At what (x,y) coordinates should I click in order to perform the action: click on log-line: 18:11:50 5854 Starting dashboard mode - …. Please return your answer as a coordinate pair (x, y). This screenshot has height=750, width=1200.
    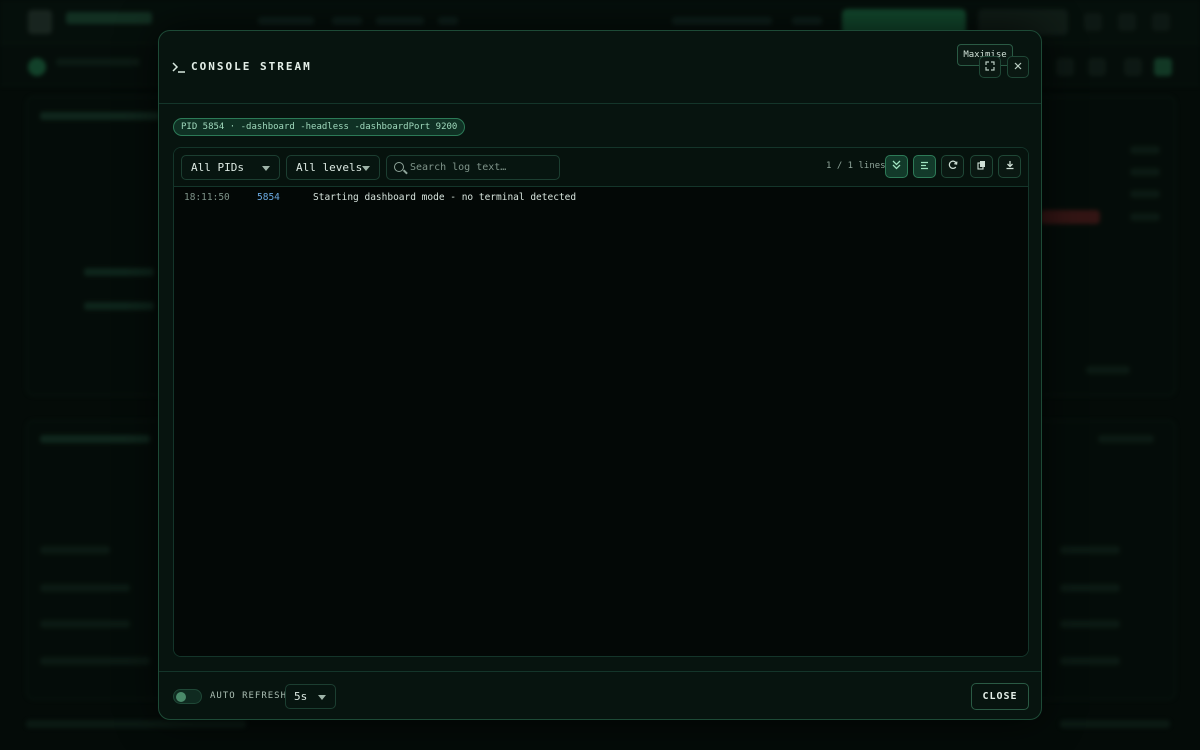
    Looking at the image, I should click on (380, 197).